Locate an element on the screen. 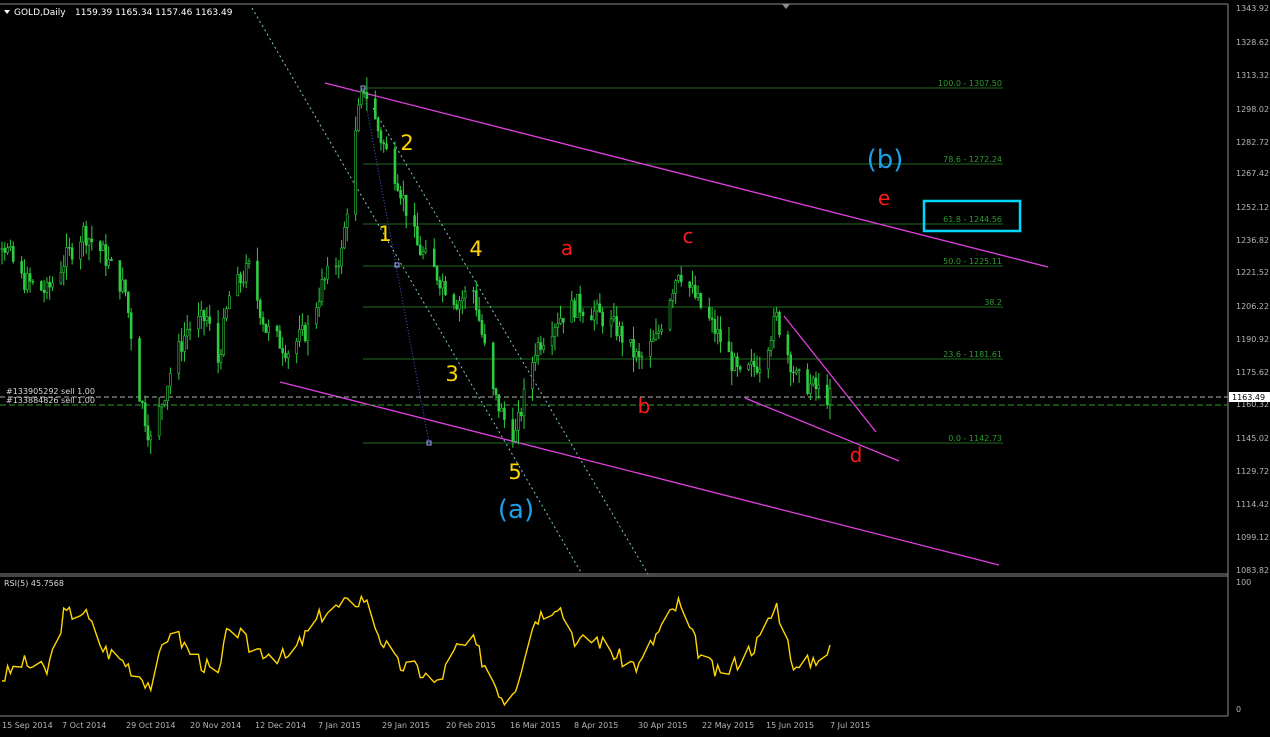 This screenshot has width=1270, height=737. date-tick: 30 Apr 2015 is located at coordinates (662, 725).